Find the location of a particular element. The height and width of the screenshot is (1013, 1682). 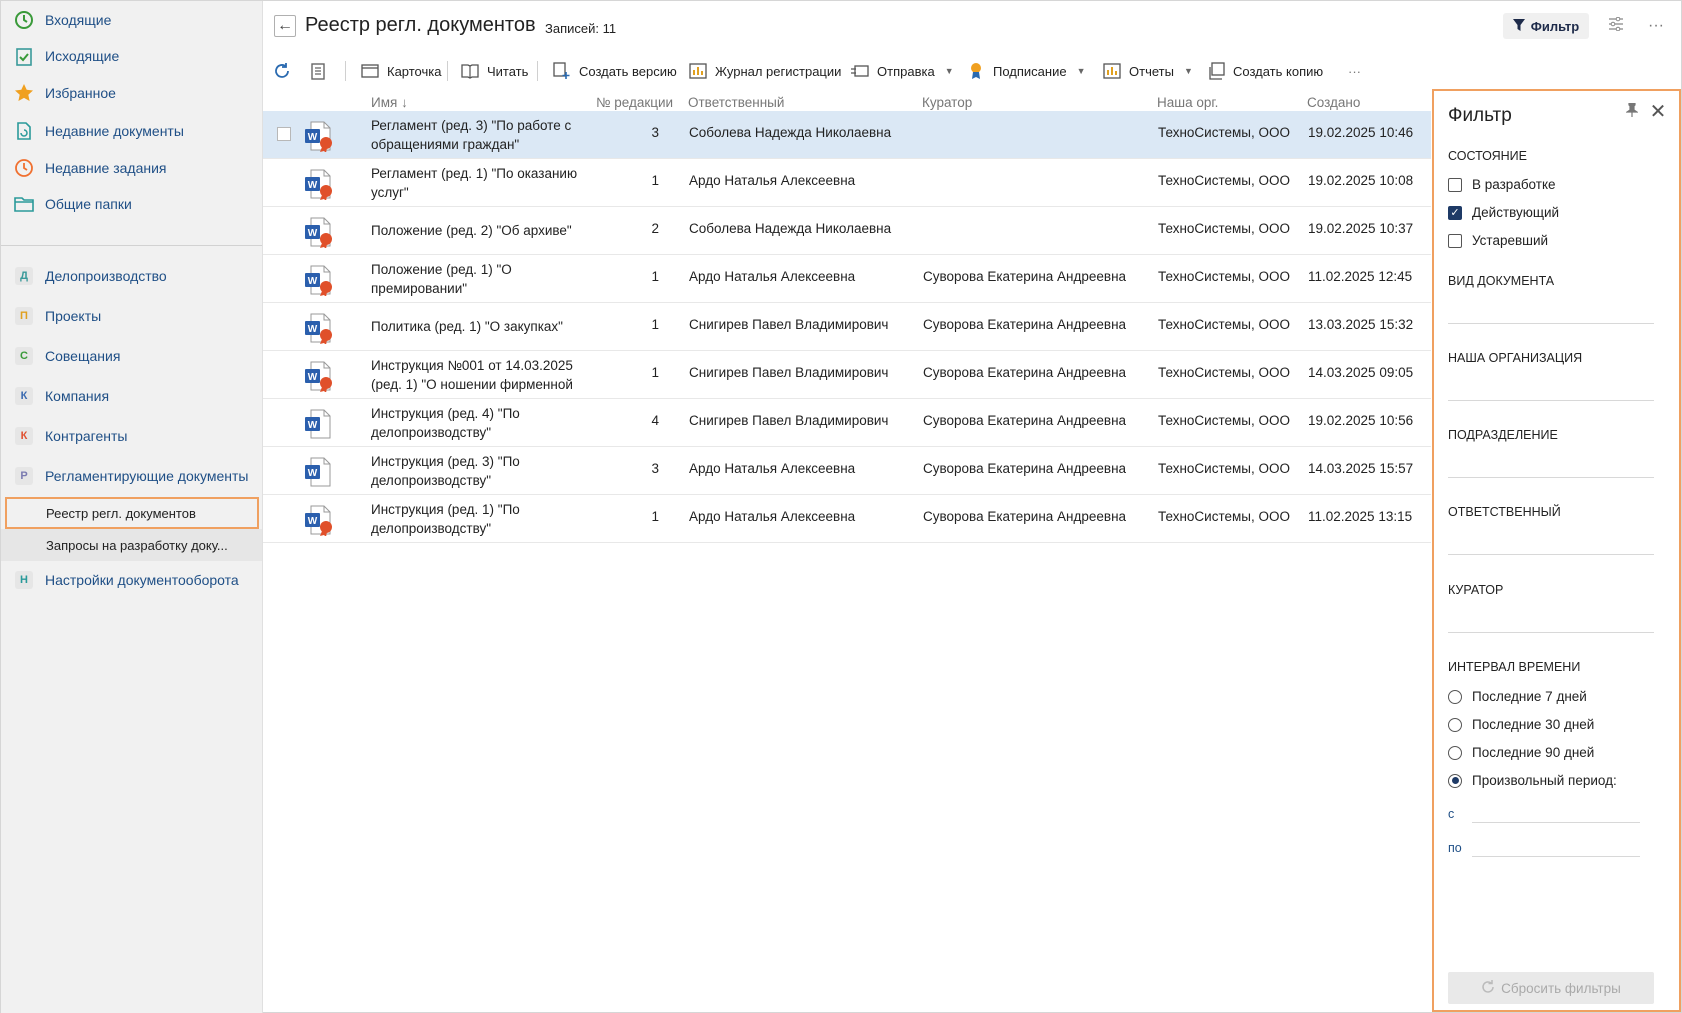

radio-selected is located at coordinates (1455, 780).